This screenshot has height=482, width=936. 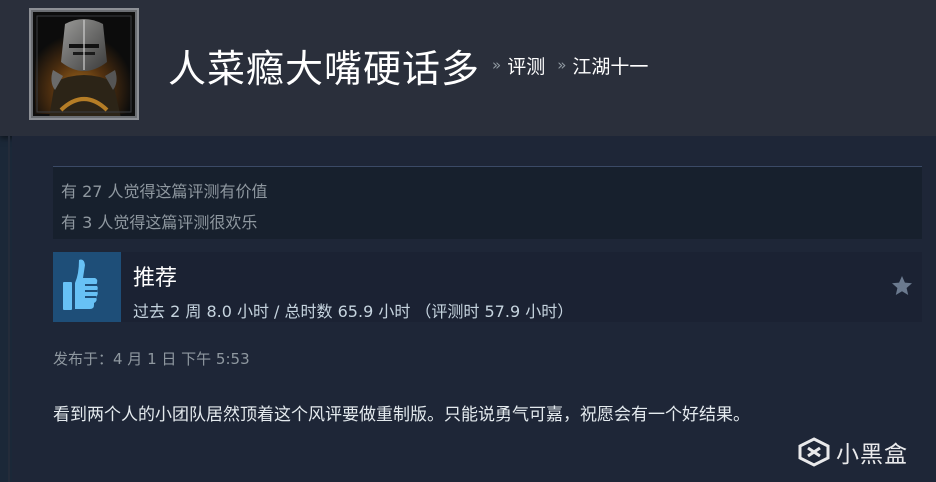 I want to click on watermark-label: 小黑盒, so click(x=872, y=455).